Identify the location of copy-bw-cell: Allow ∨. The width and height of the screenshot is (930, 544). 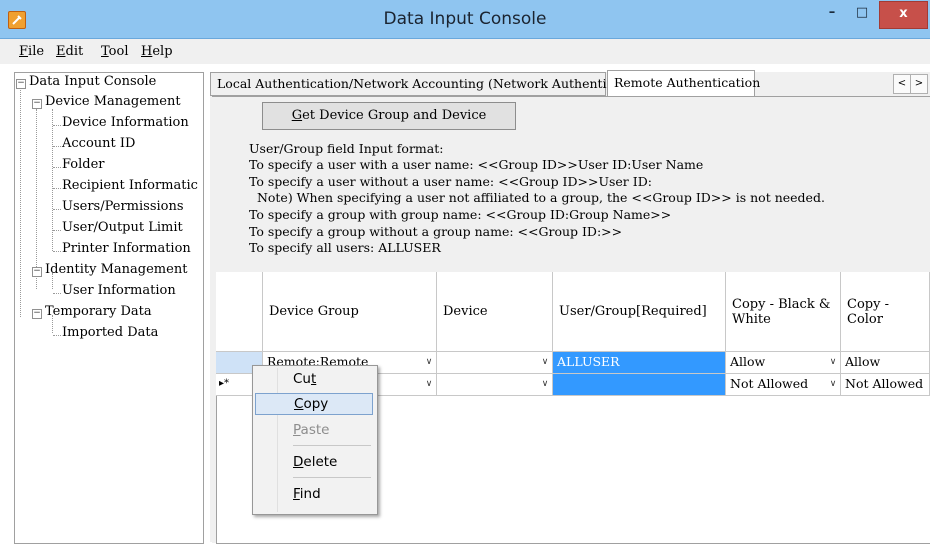
(783, 363).